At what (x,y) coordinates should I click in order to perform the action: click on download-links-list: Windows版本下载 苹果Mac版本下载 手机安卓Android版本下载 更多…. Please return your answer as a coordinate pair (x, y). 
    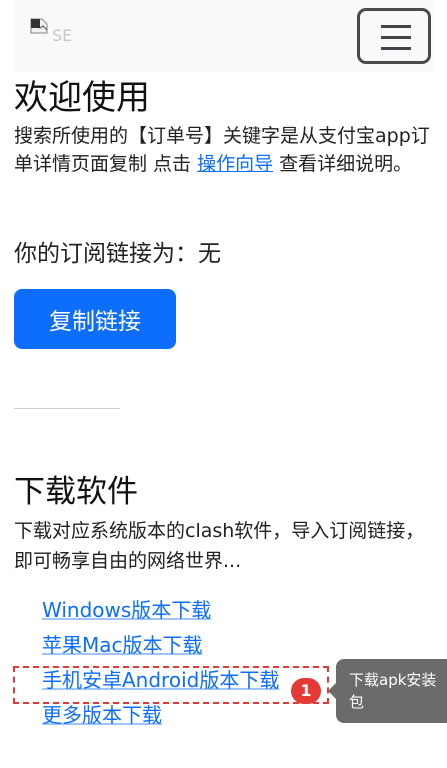
    Looking at the image, I should click on (160, 666).